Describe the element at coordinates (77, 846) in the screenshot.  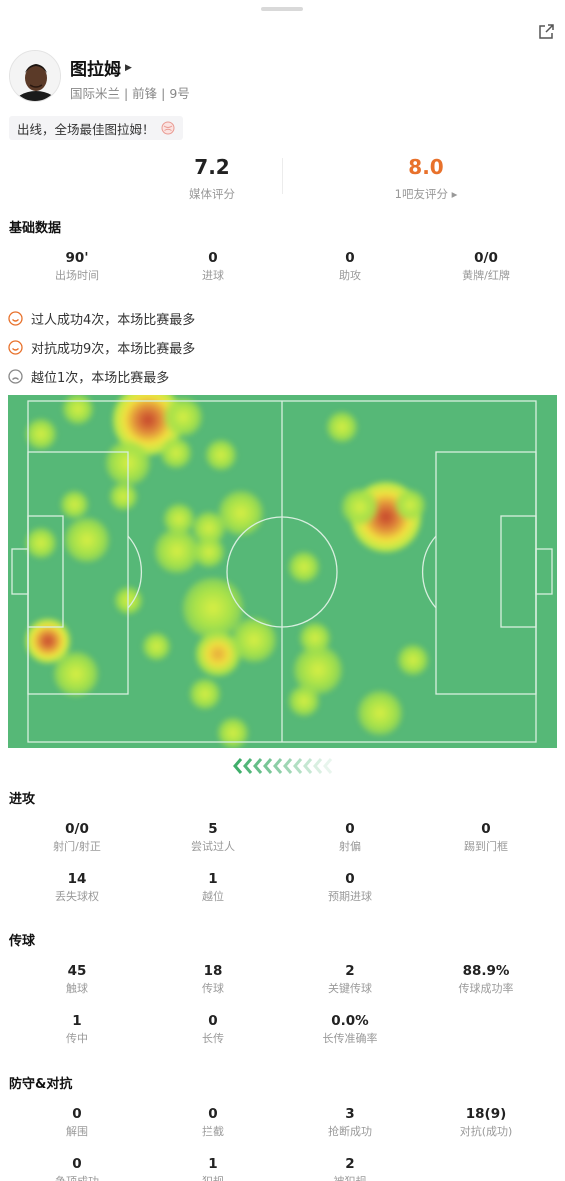
I see `stat-label: 射门/射正` at that location.